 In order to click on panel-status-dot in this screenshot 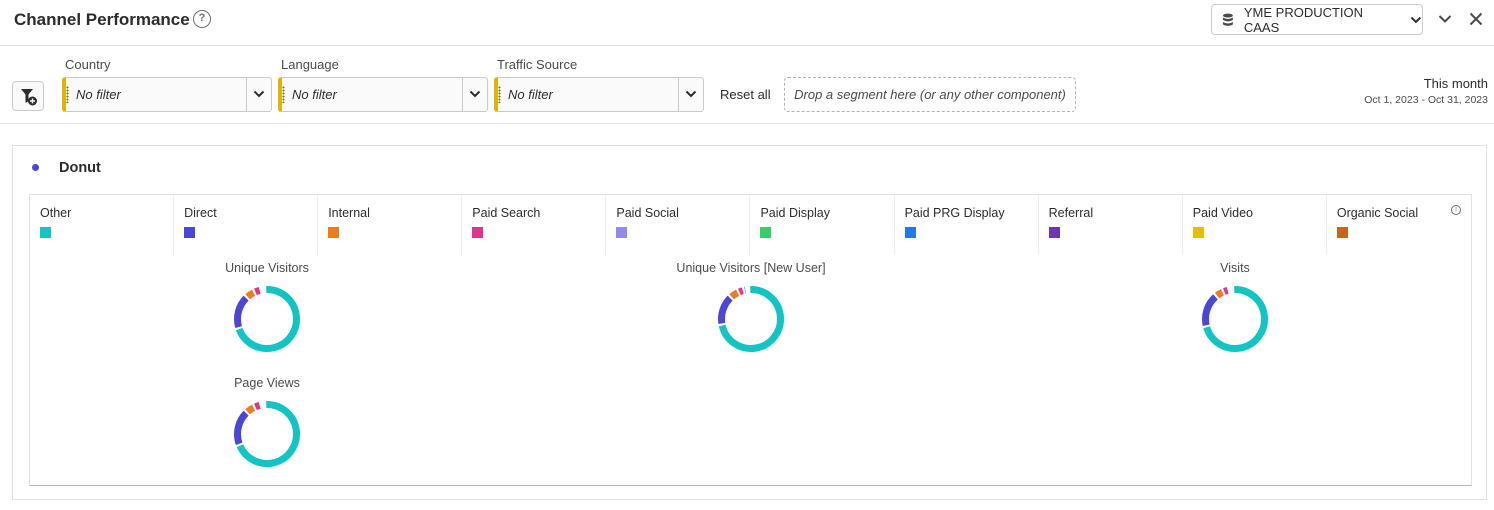, I will do `click(35, 167)`.